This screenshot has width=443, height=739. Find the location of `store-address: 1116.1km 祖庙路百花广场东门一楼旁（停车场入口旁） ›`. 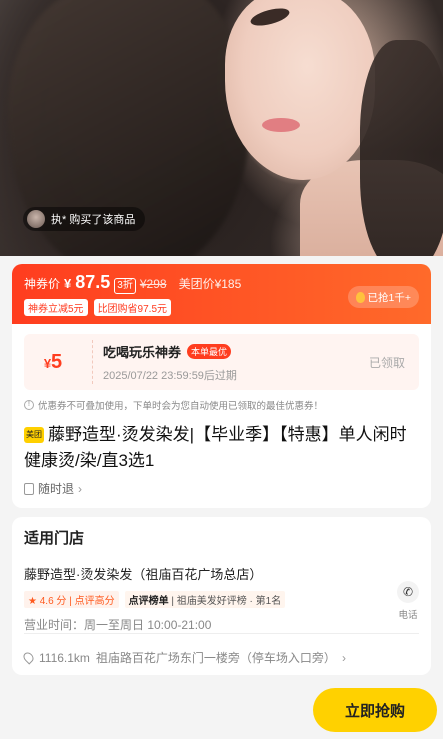

store-address: 1116.1km 祖庙路百花广场东门一楼旁（停车场入口旁） › is located at coordinates (183, 657).